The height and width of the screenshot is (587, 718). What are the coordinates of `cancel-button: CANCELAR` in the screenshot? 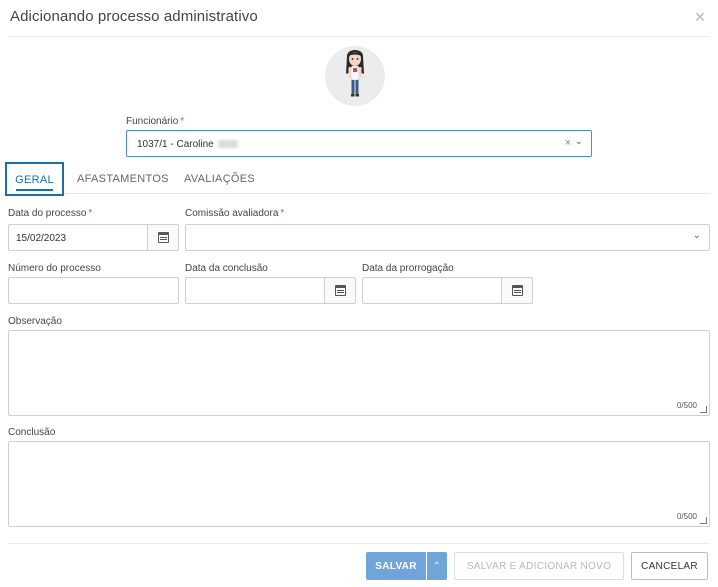 It's located at (669, 566).